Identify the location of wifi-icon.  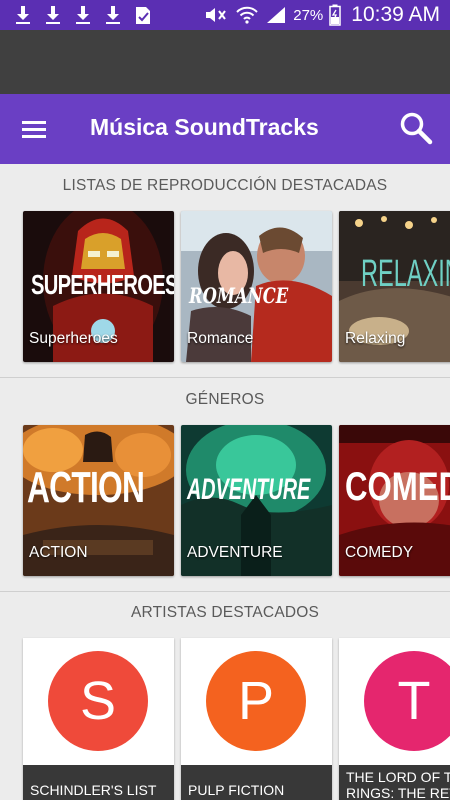
(247, 15).